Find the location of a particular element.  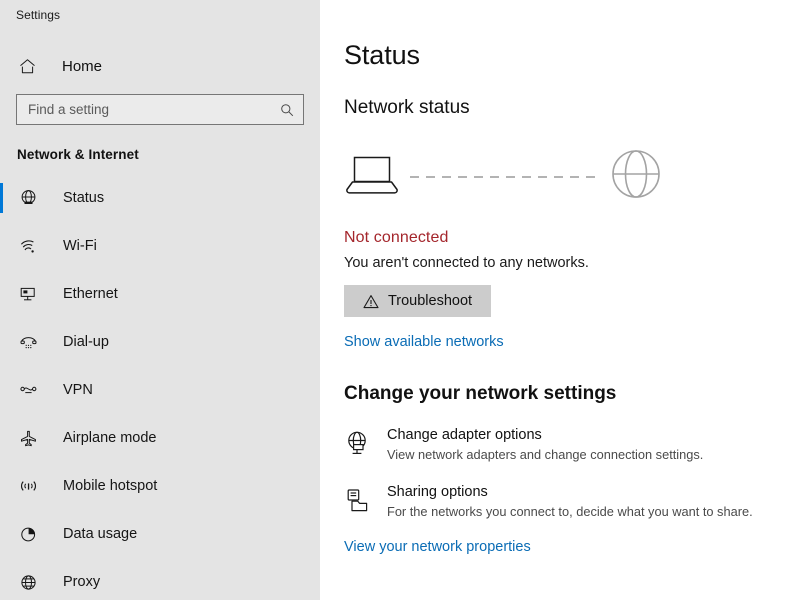

sidebar-item-wifi: Wi-Fi is located at coordinates (160, 246).